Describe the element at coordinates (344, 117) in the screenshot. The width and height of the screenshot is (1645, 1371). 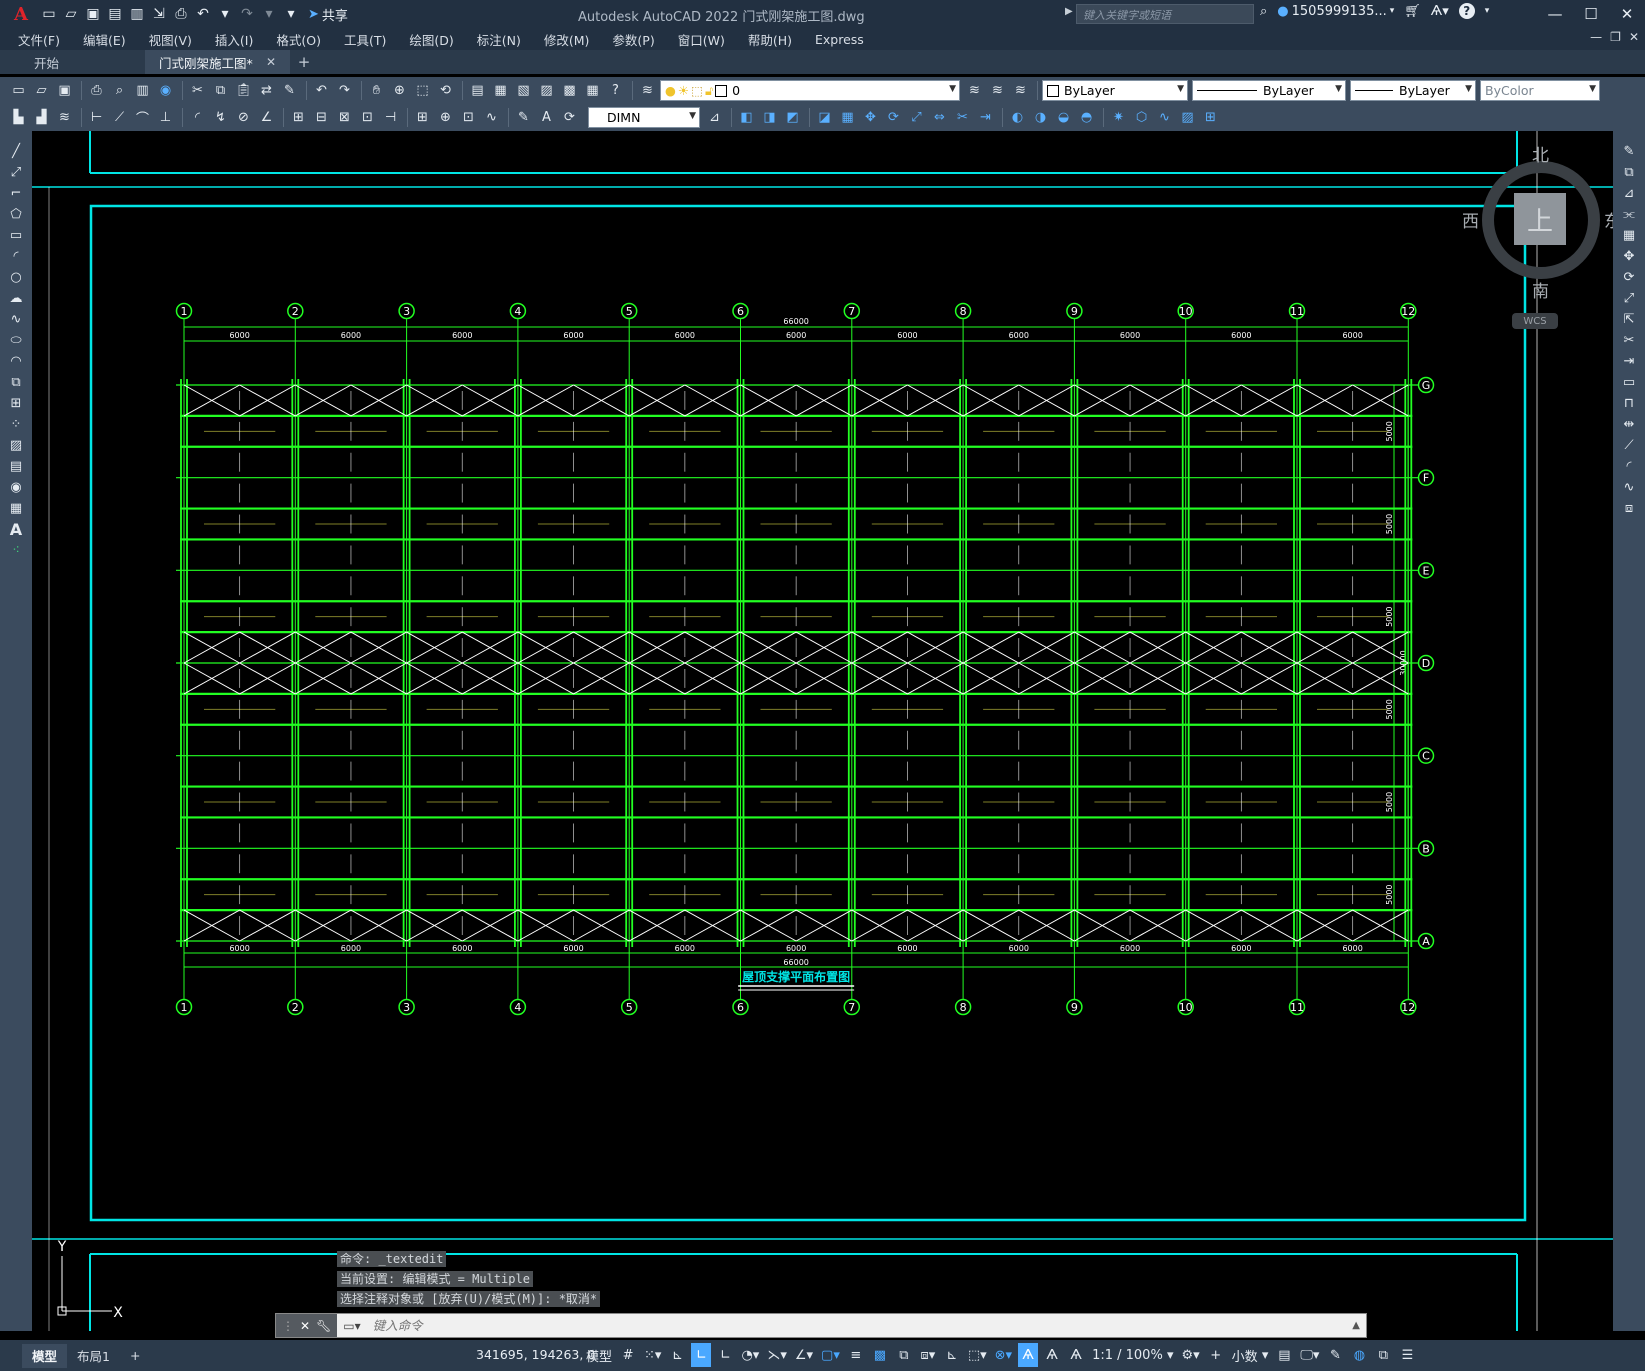
I see `continue-dim-icon: ⊠` at that location.